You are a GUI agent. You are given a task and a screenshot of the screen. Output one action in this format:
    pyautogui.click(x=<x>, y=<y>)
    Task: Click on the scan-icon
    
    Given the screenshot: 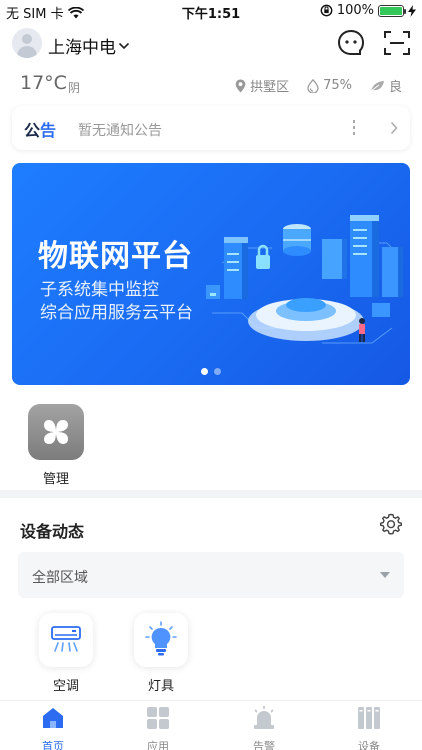 What is the action you would take?
    pyautogui.click(x=397, y=43)
    